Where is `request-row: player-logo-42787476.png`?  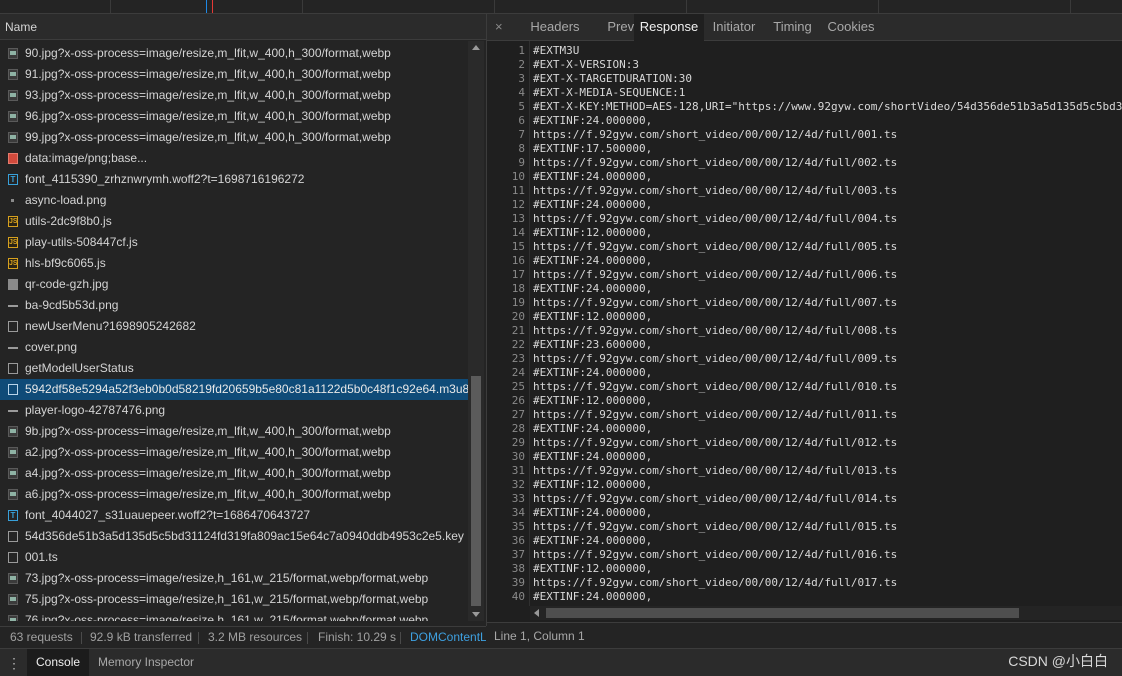 request-row: player-logo-42787476.png is located at coordinates (234, 410).